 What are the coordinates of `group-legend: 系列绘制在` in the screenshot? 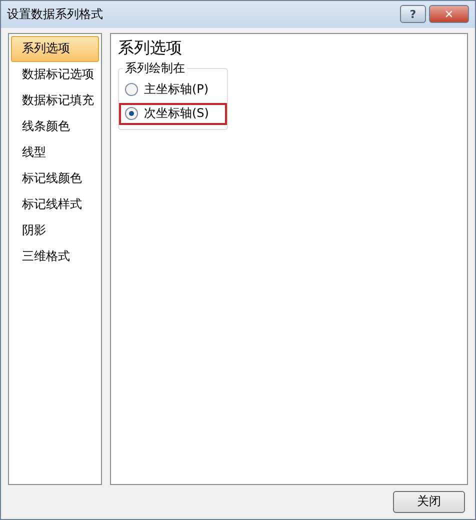 It's located at (155, 68).